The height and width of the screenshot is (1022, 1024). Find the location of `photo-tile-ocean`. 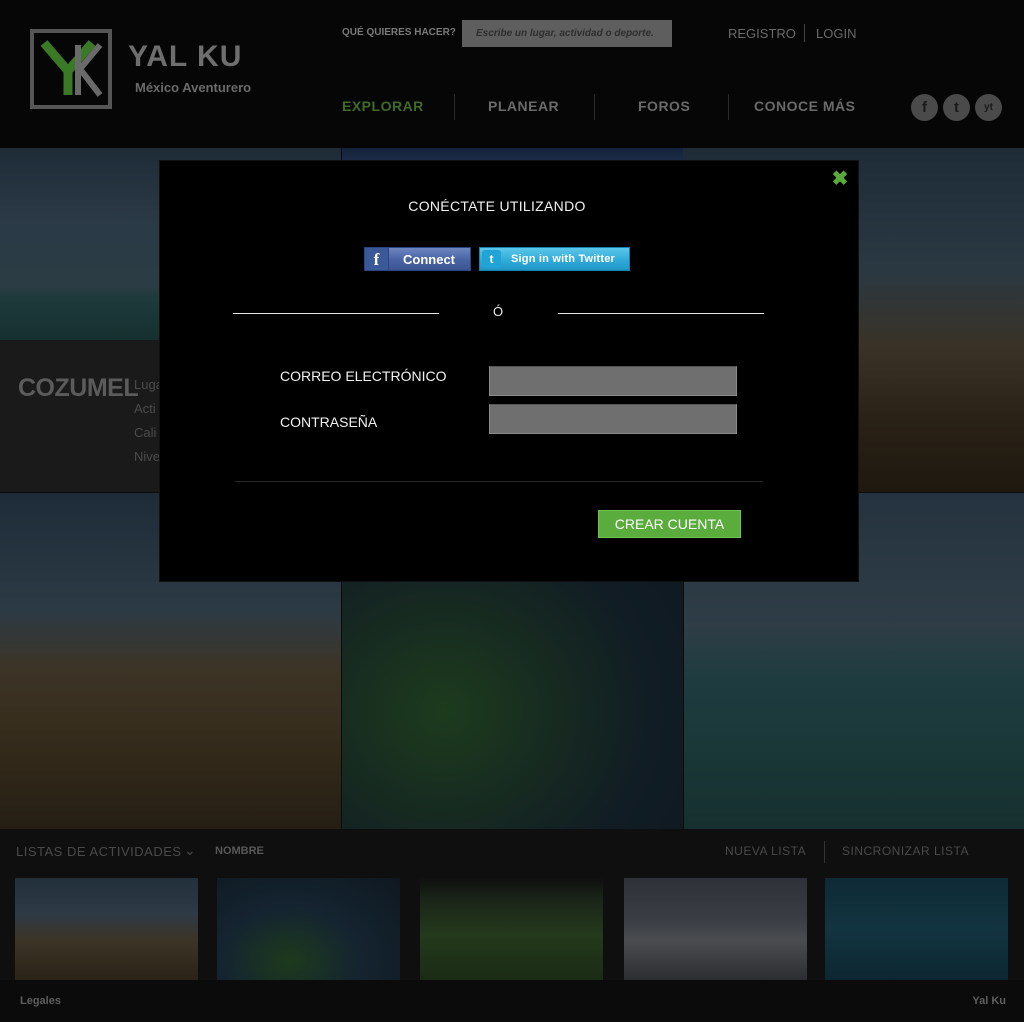

photo-tile-ocean is located at coordinates (512, 154).